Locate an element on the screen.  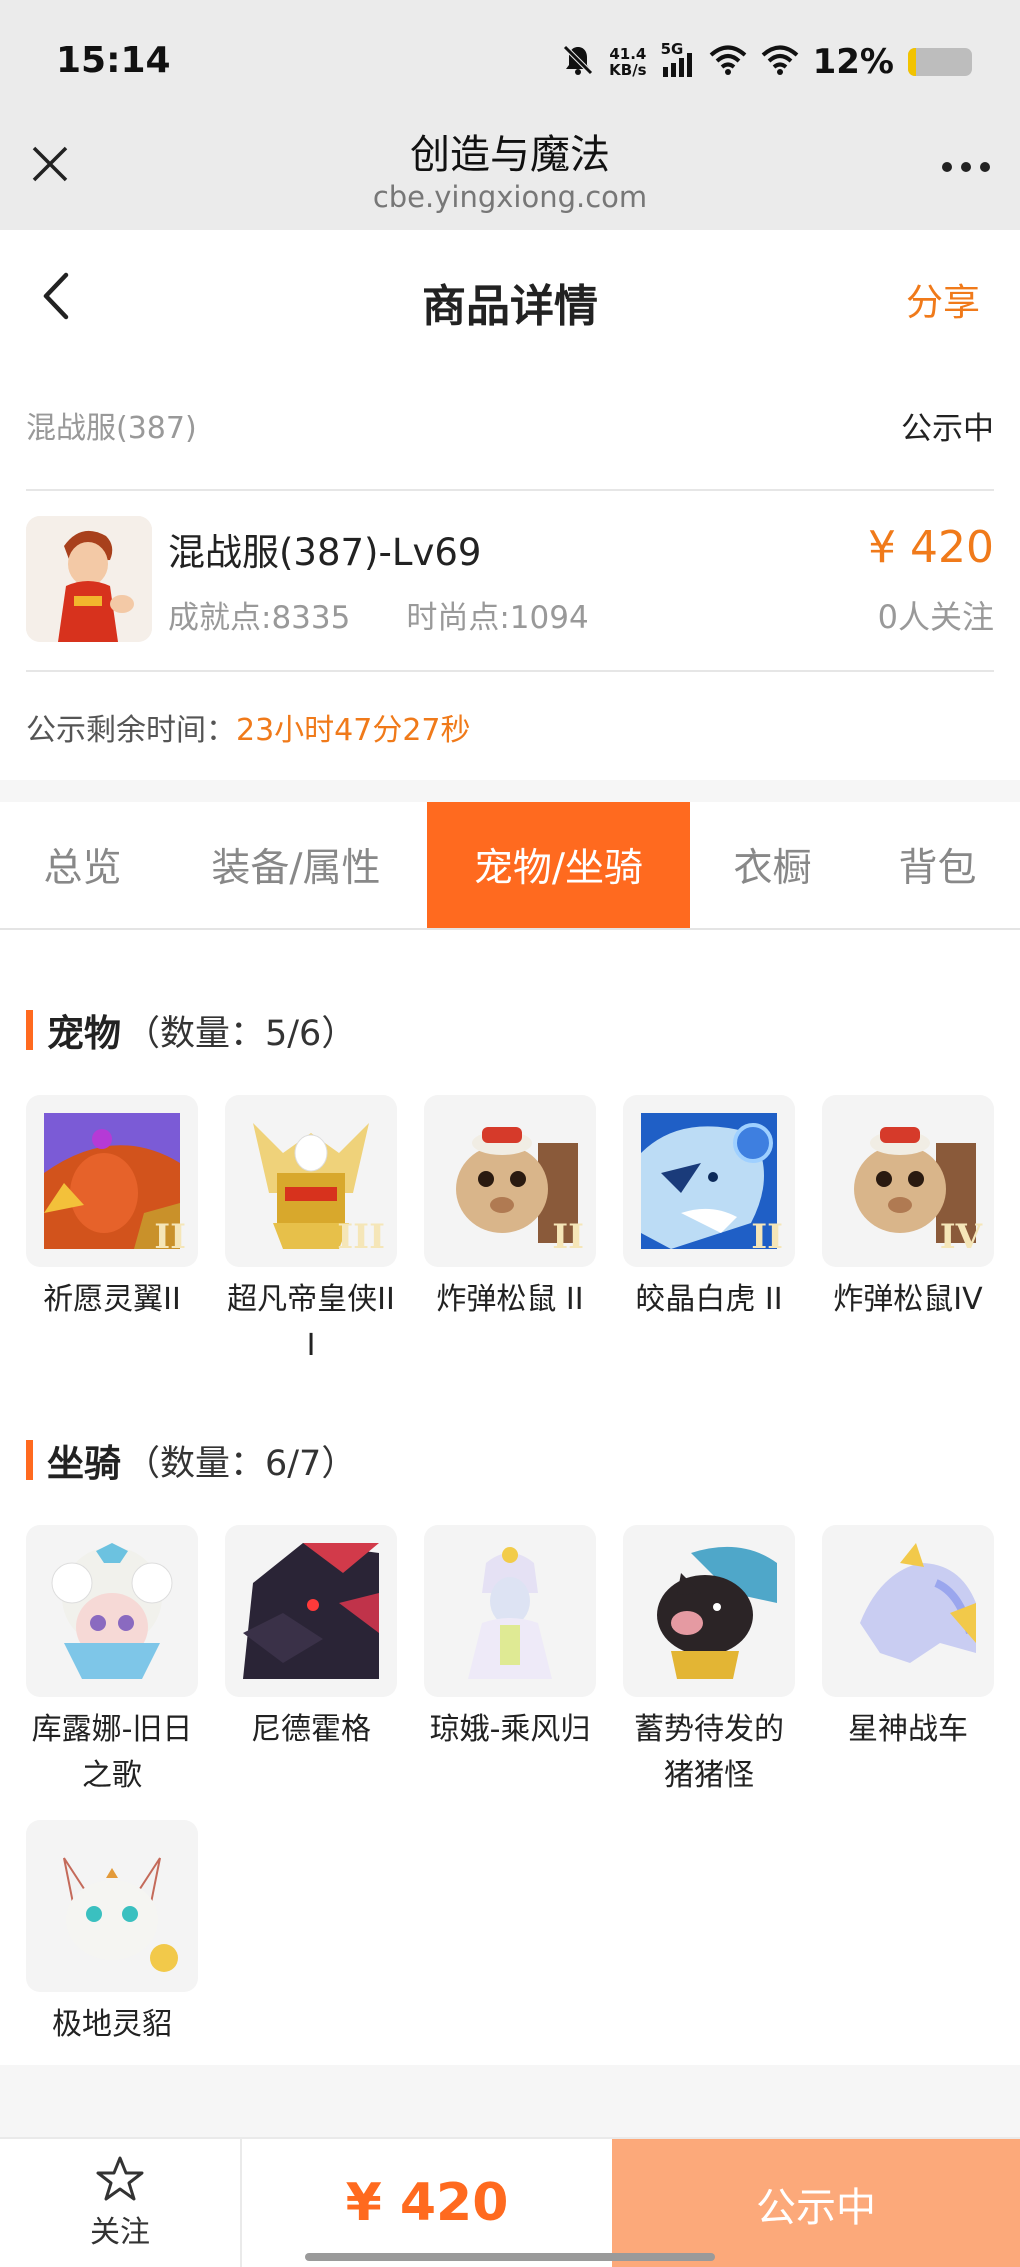
pet-name: 祈愿灵翼II is located at coordinates (112, 1299).